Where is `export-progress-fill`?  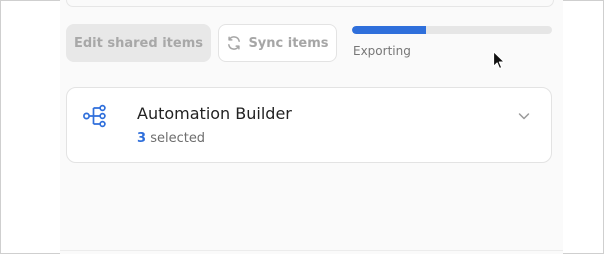 export-progress-fill is located at coordinates (389, 30).